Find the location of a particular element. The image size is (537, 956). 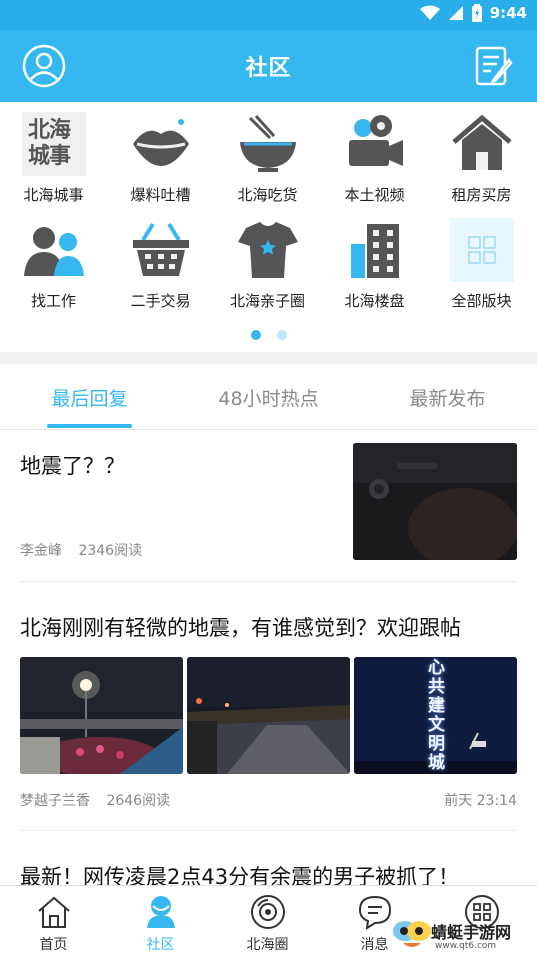

night-street-image is located at coordinates (101, 715).